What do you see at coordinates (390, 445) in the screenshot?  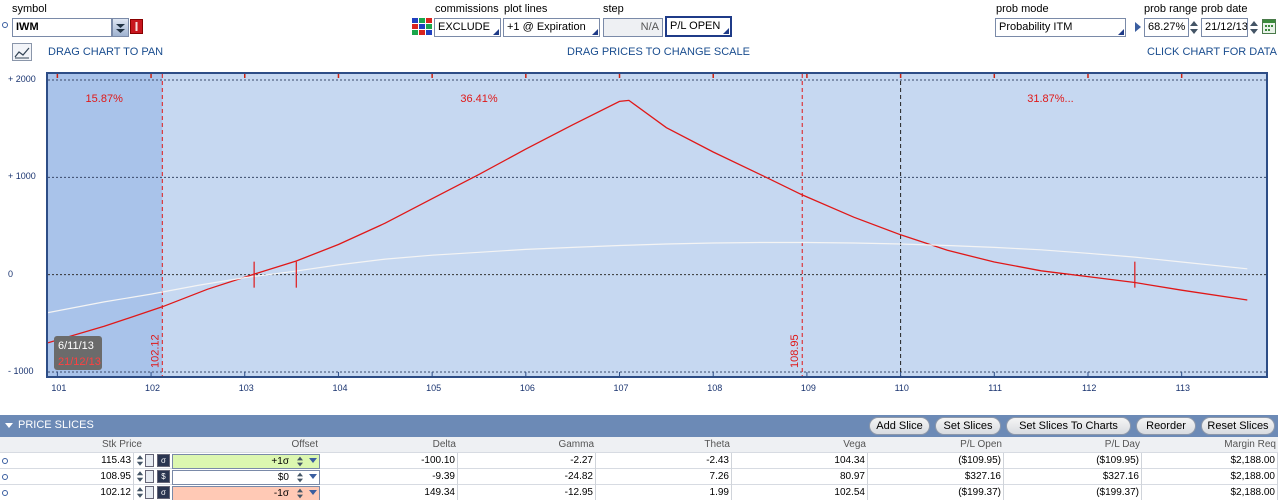 I see `col-delta: Delta` at bounding box center [390, 445].